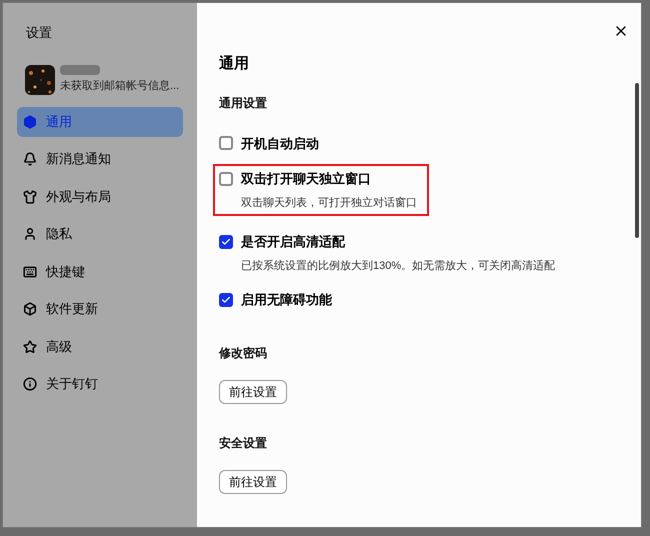  What do you see at coordinates (100, 159) in the screenshot?
I see `sidebar-item: 新消息通知` at bounding box center [100, 159].